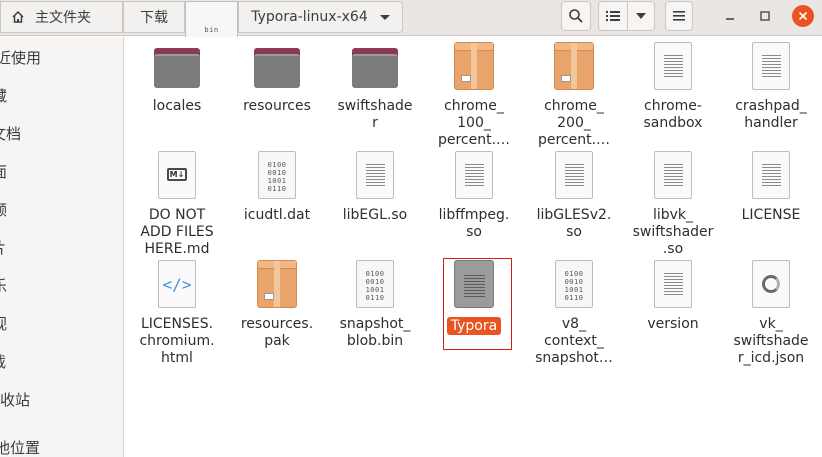 This screenshot has height=457, width=822. I want to click on file-name: vk_ swiftshade r_icd.json, so click(771, 341).